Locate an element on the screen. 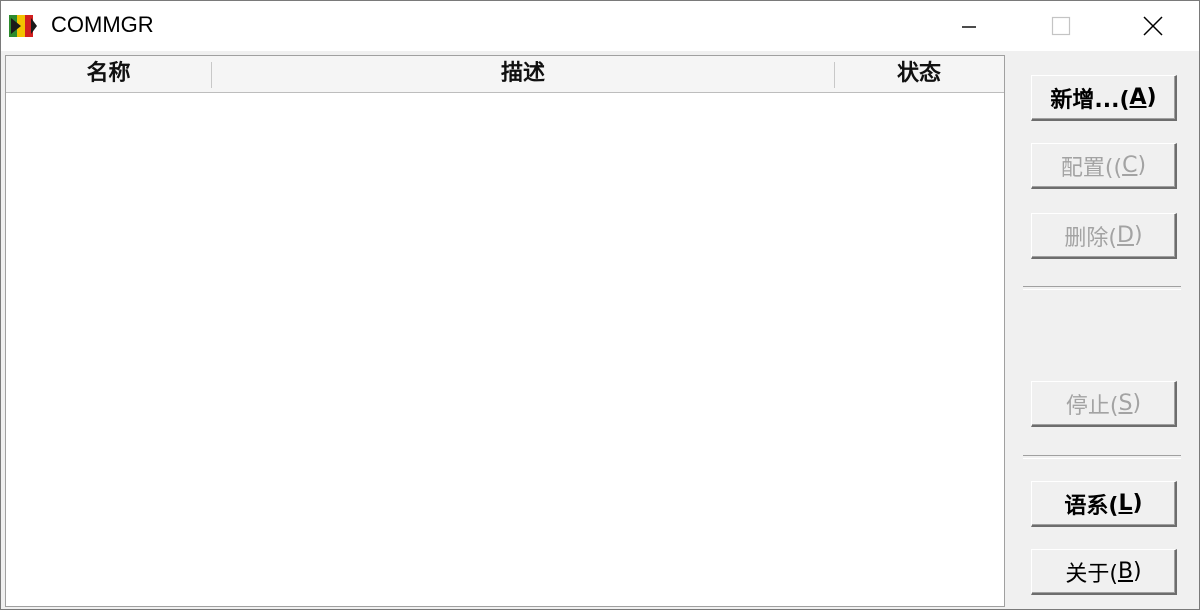 This screenshot has width=1200, height=610. minimize-icon is located at coordinates (969, 26).